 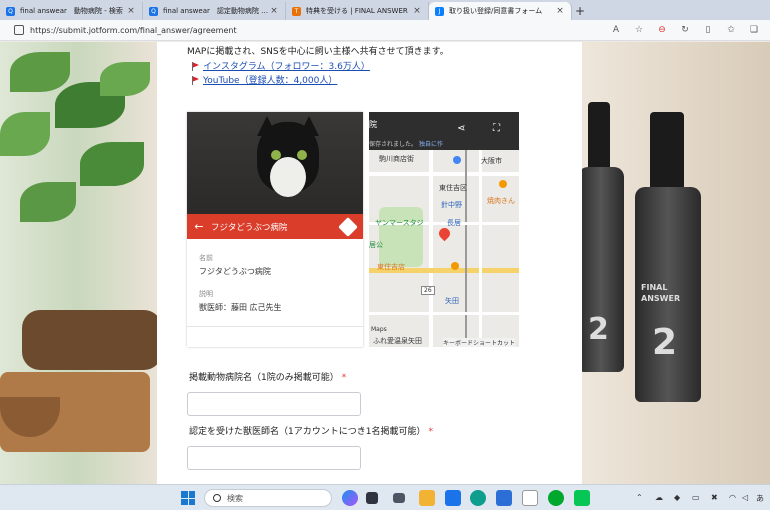 I want to click on map-place-card: ← フジタどうぶつ病院 名前 フジタどうぶつ病院 説明 獣医師：藤田 広己先生, so click(x=275, y=229).